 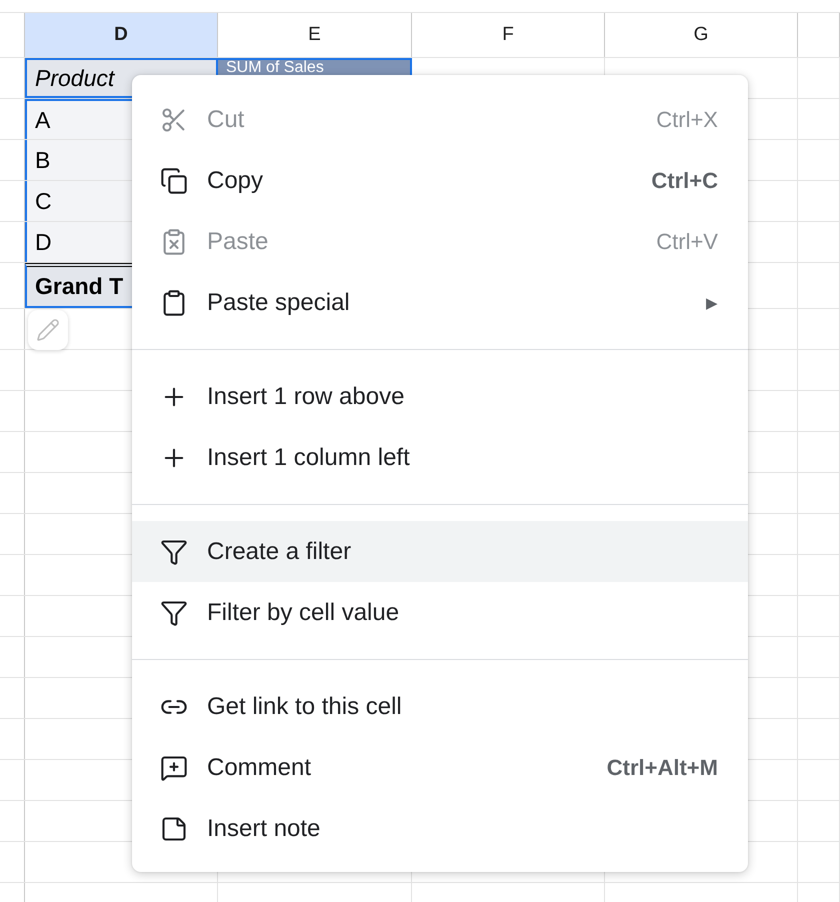 What do you see at coordinates (121, 35) in the screenshot?
I see `column-header: D` at bounding box center [121, 35].